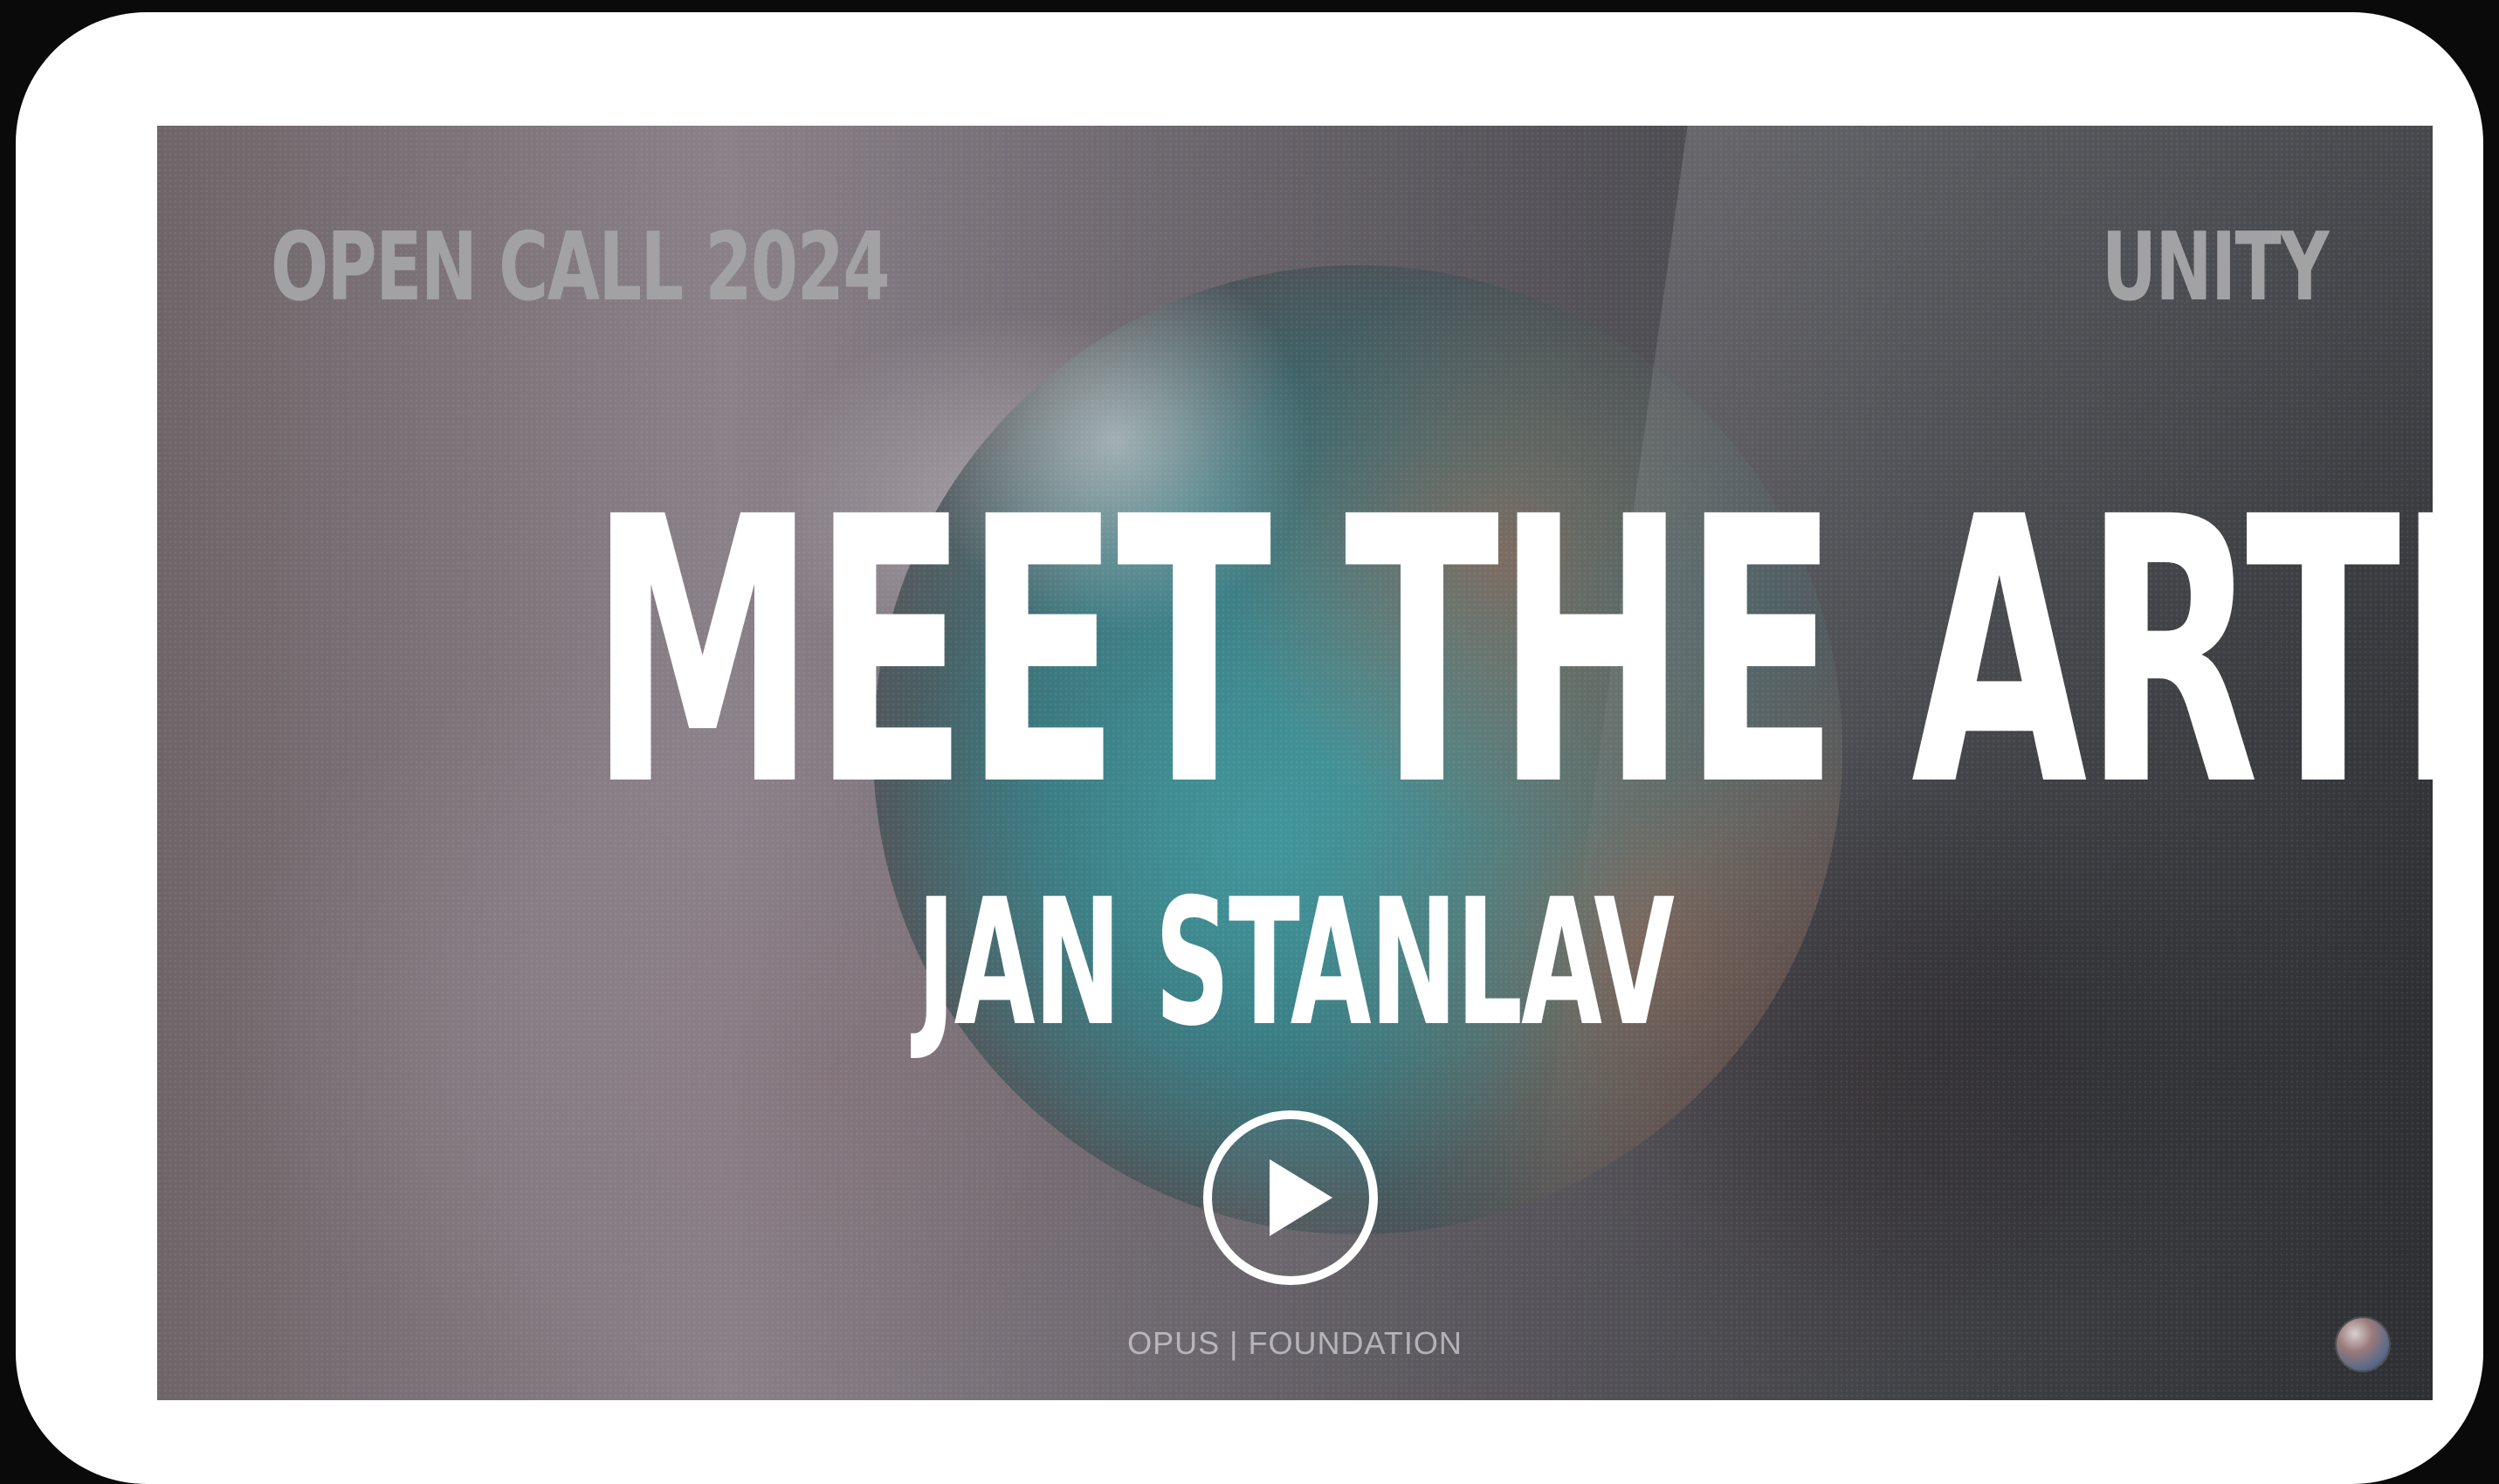 The width and height of the screenshot is (2499, 1484). What do you see at coordinates (2363, 1345) in the screenshot?
I see `planet-logo-icon` at bounding box center [2363, 1345].